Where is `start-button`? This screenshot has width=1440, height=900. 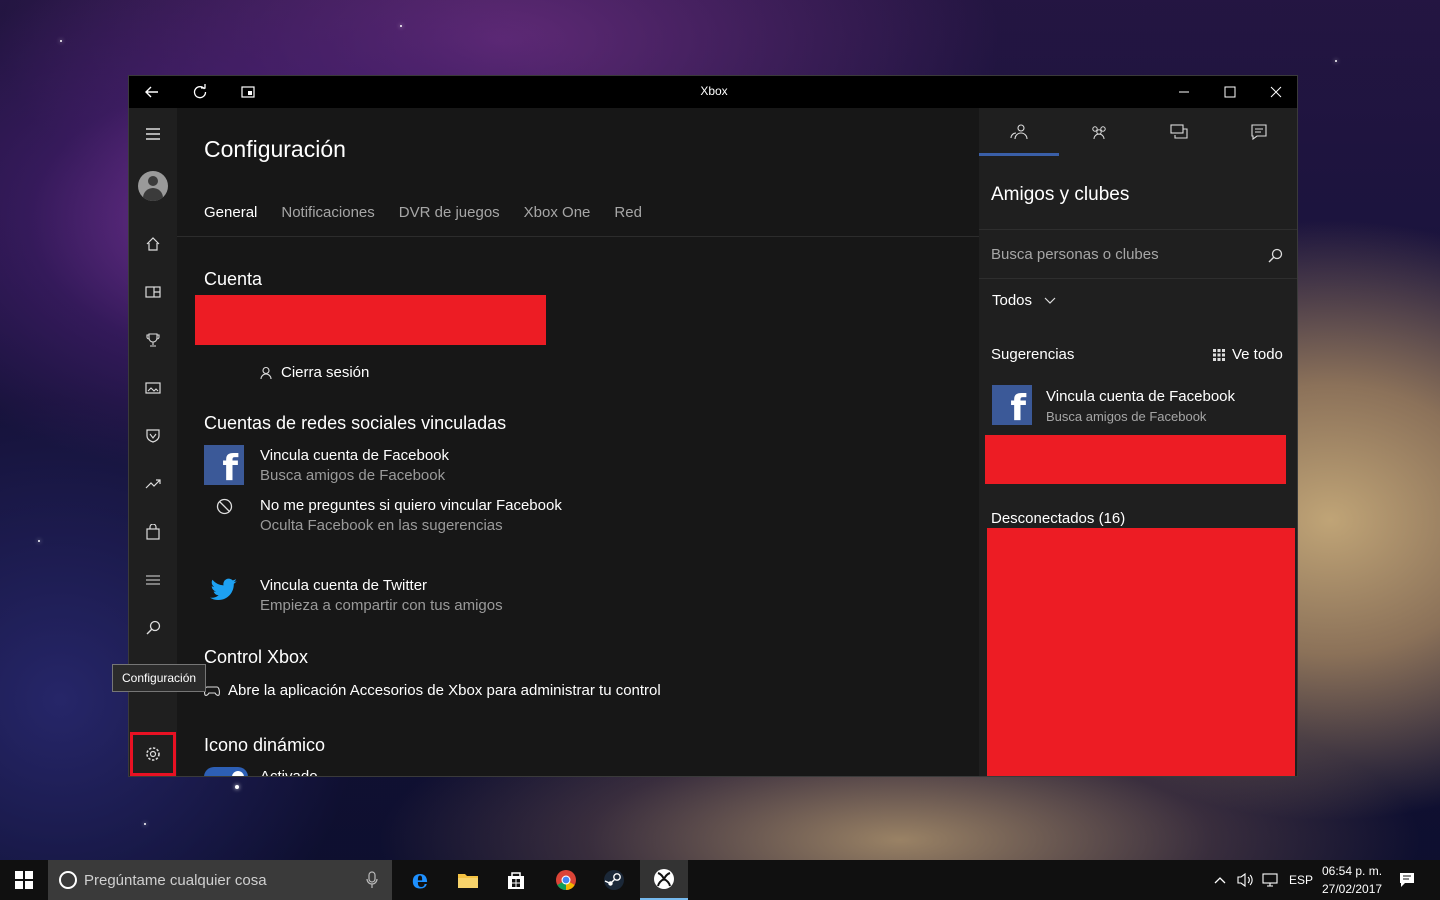 start-button is located at coordinates (24, 880).